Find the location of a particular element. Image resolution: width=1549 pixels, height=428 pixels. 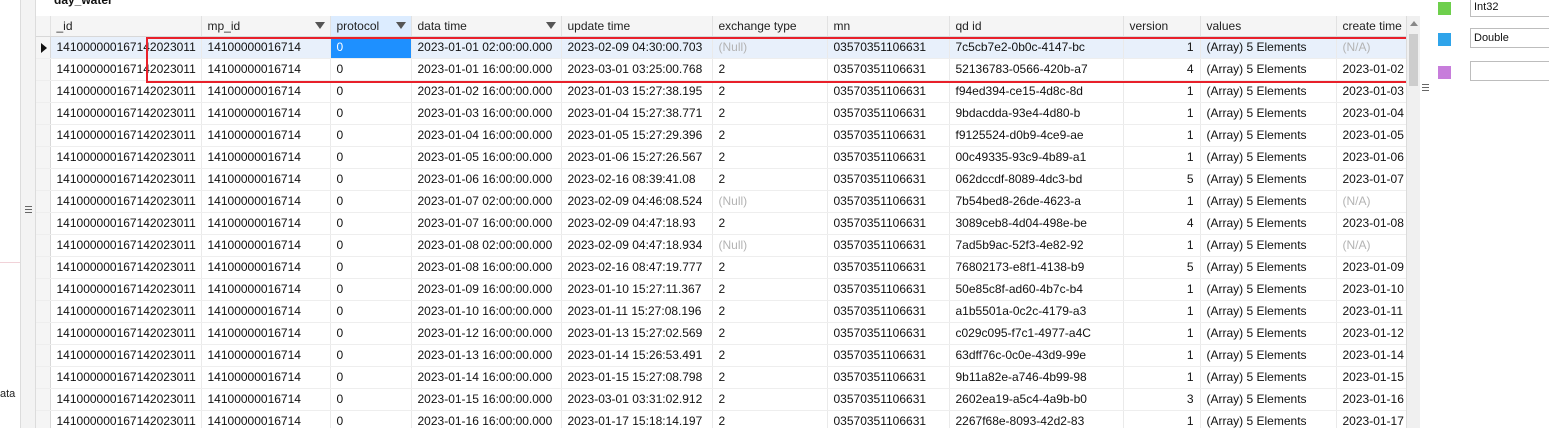

type-name-field: Int32 is located at coordinates (1509, 8).